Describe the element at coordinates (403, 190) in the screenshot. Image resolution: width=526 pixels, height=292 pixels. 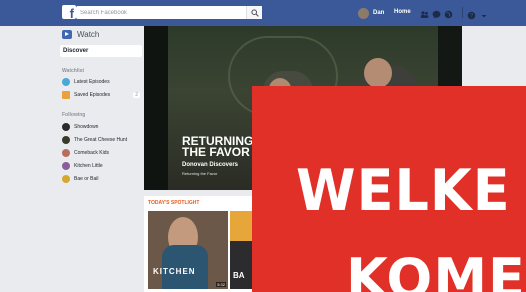
I see `banner-text-line: WELKE` at that location.